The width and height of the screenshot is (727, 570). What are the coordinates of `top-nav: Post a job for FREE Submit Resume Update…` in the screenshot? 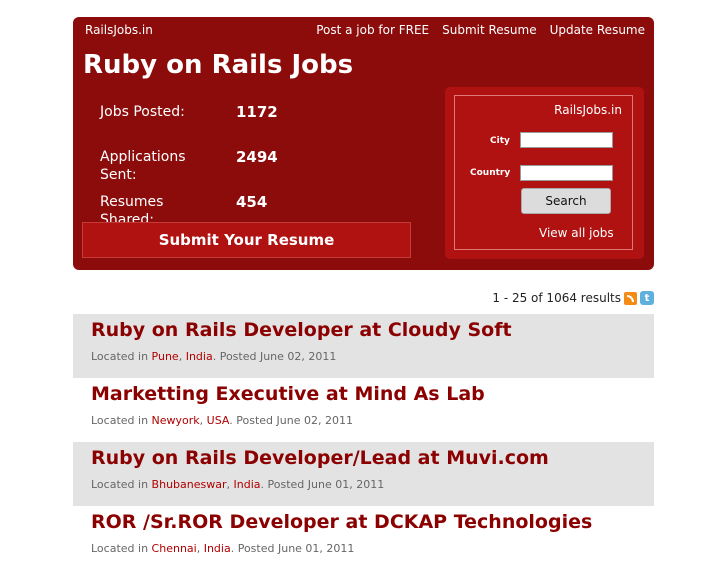 It's located at (480, 30).